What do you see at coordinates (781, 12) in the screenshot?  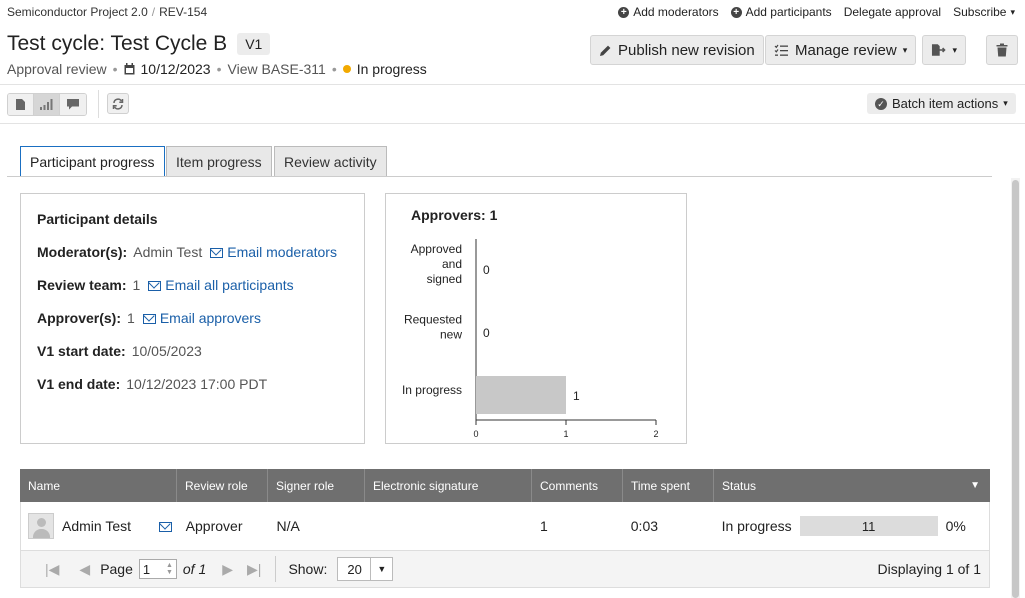 I see `add-participants-button: + Add participants` at bounding box center [781, 12].